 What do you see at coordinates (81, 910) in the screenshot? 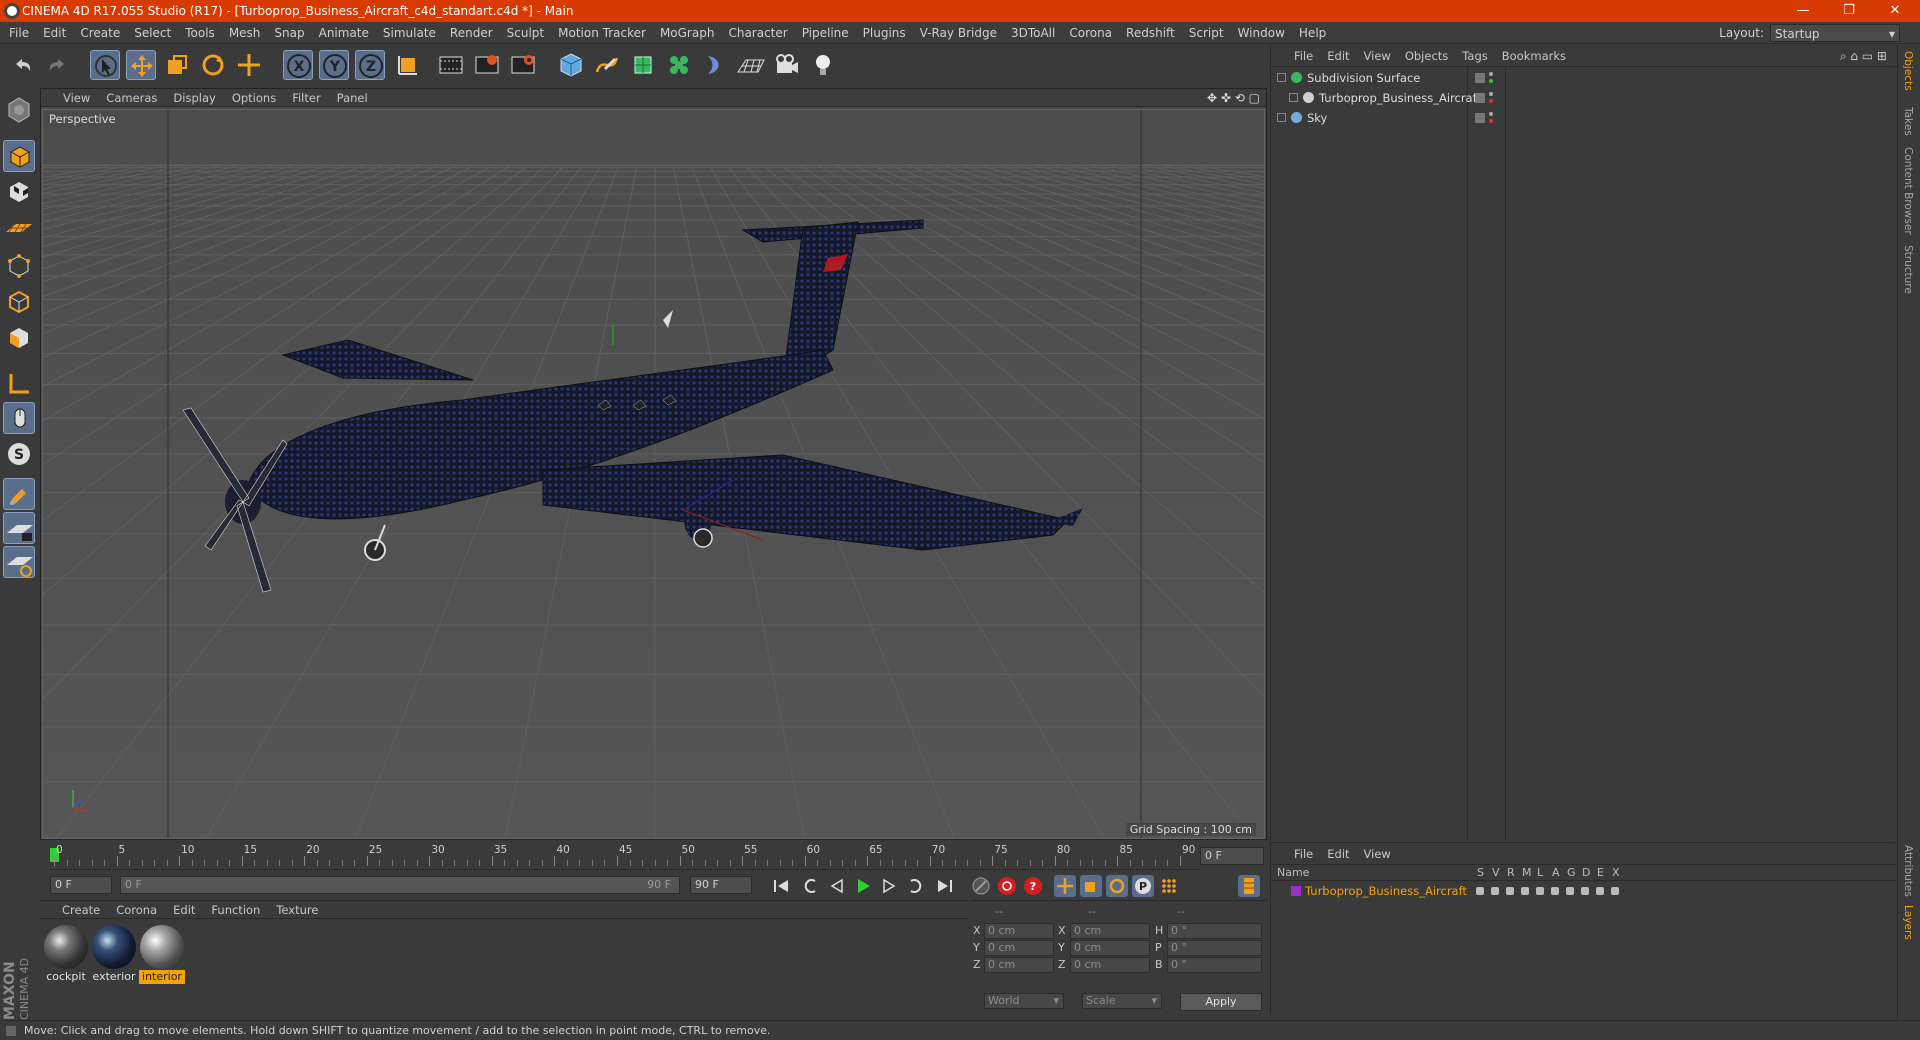
I see `material-menu-create: Create` at bounding box center [81, 910].